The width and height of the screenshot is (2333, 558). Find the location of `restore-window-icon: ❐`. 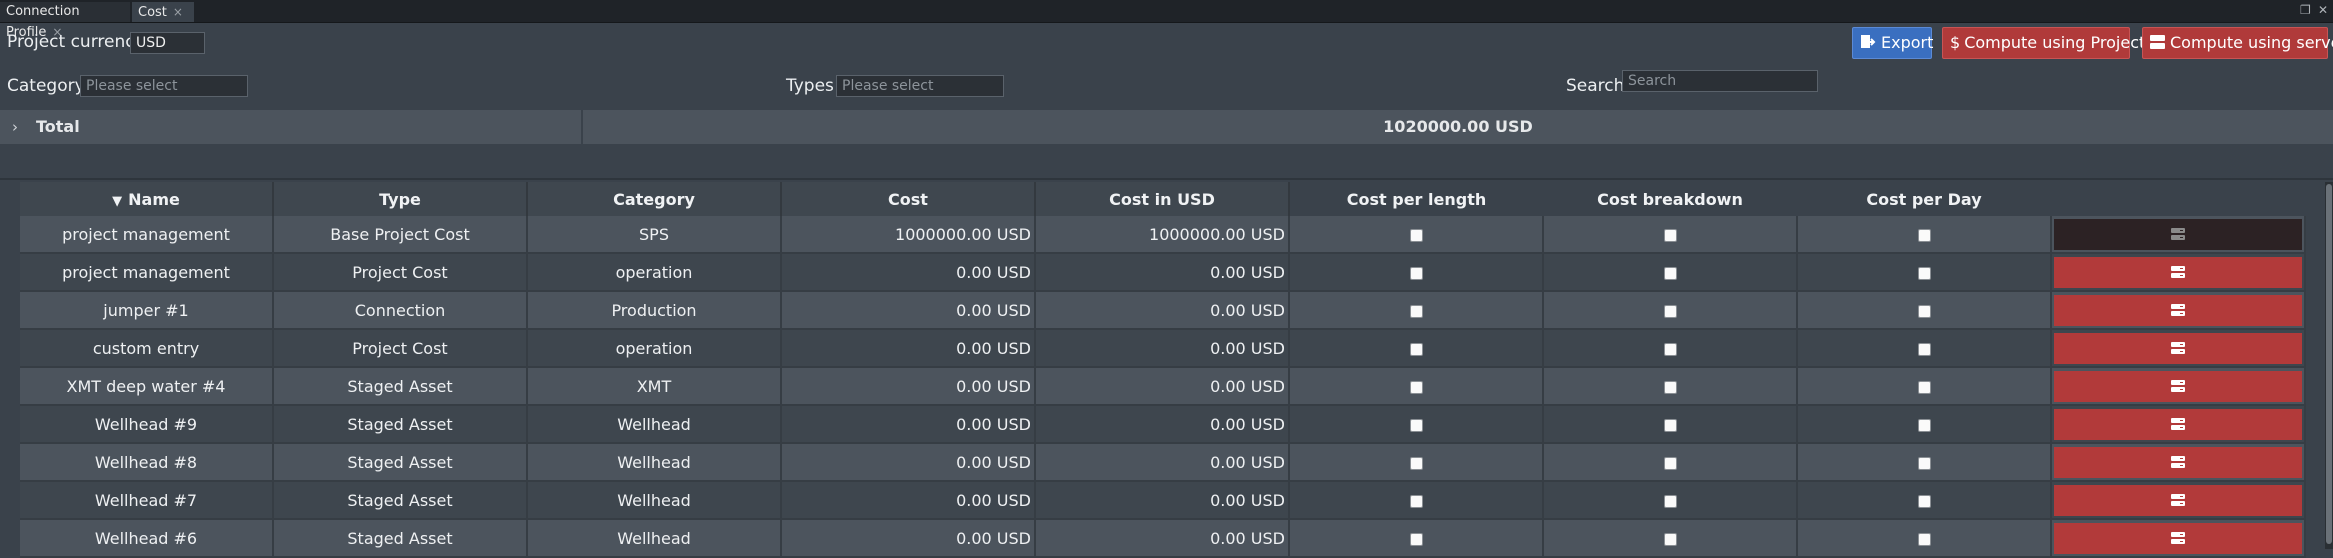

restore-window-icon: ❐ is located at coordinates (2305, 10).